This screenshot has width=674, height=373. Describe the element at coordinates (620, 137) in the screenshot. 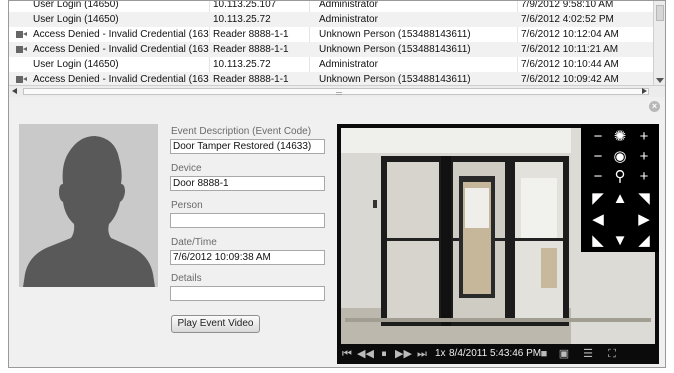

I see `iris-icon: ✺` at that location.